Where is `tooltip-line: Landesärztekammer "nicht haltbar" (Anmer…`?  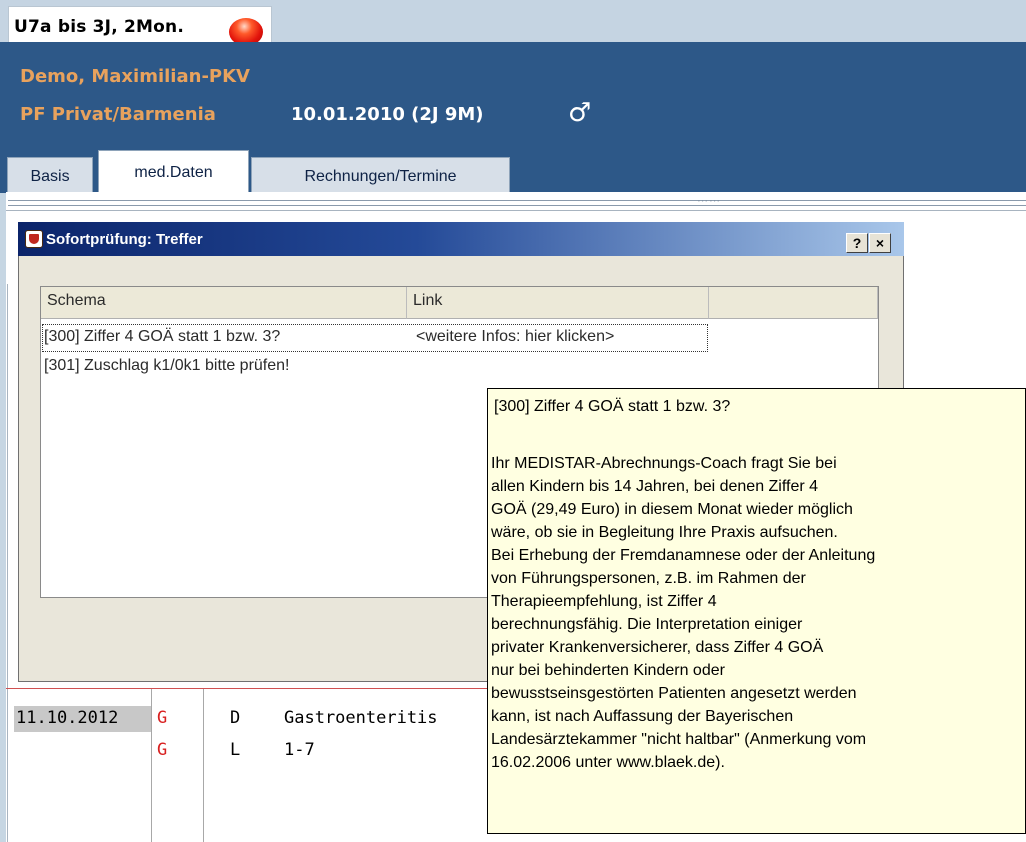
tooltip-line: Landesärztekammer "nicht haltbar" (Anmer… is located at coordinates (679, 739).